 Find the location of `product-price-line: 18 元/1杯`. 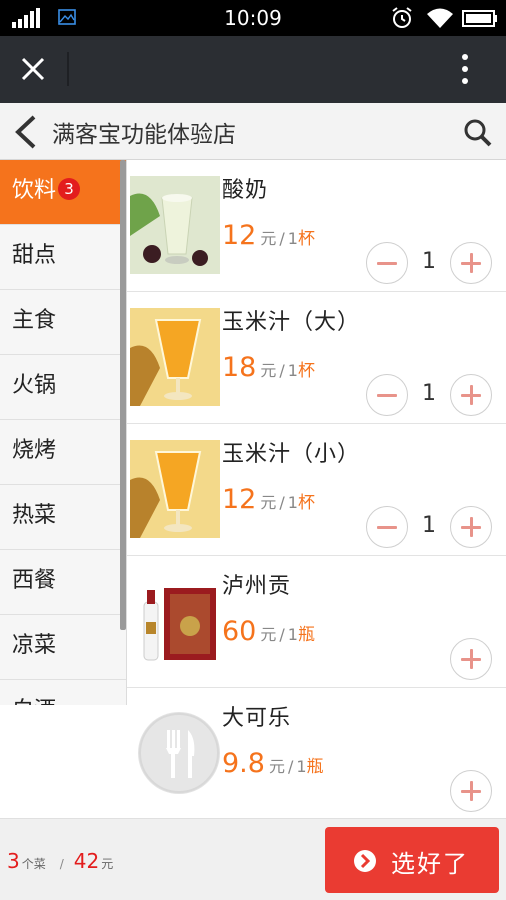

product-price-line: 18 元/1杯 is located at coordinates (268, 367).